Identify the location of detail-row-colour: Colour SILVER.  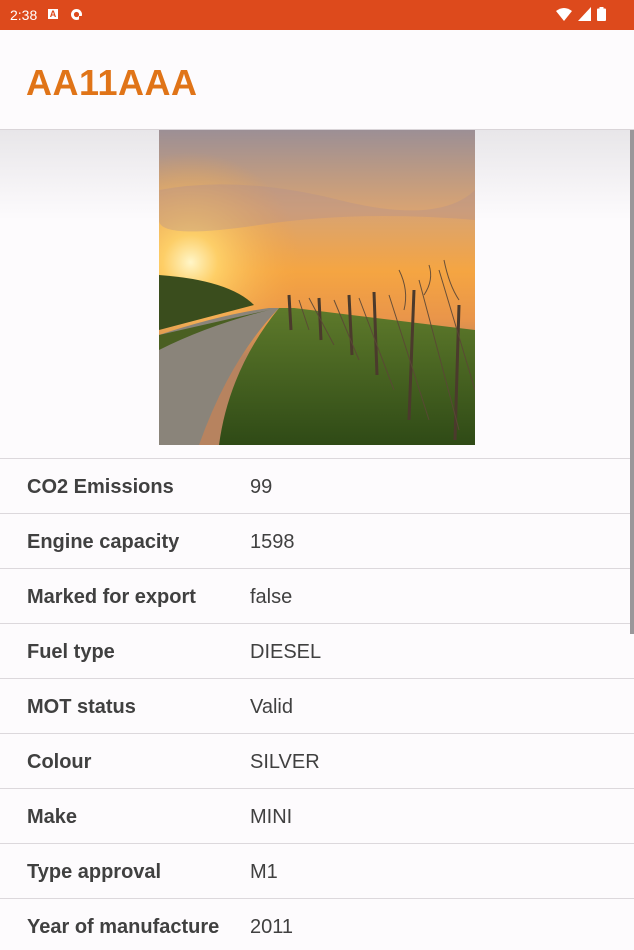
(317, 761).